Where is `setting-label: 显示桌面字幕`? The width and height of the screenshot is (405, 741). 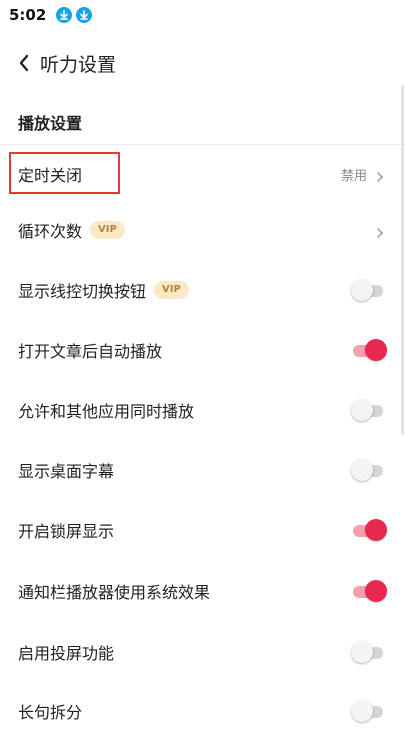 setting-label: 显示桌面字幕 is located at coordinates (66, 471).